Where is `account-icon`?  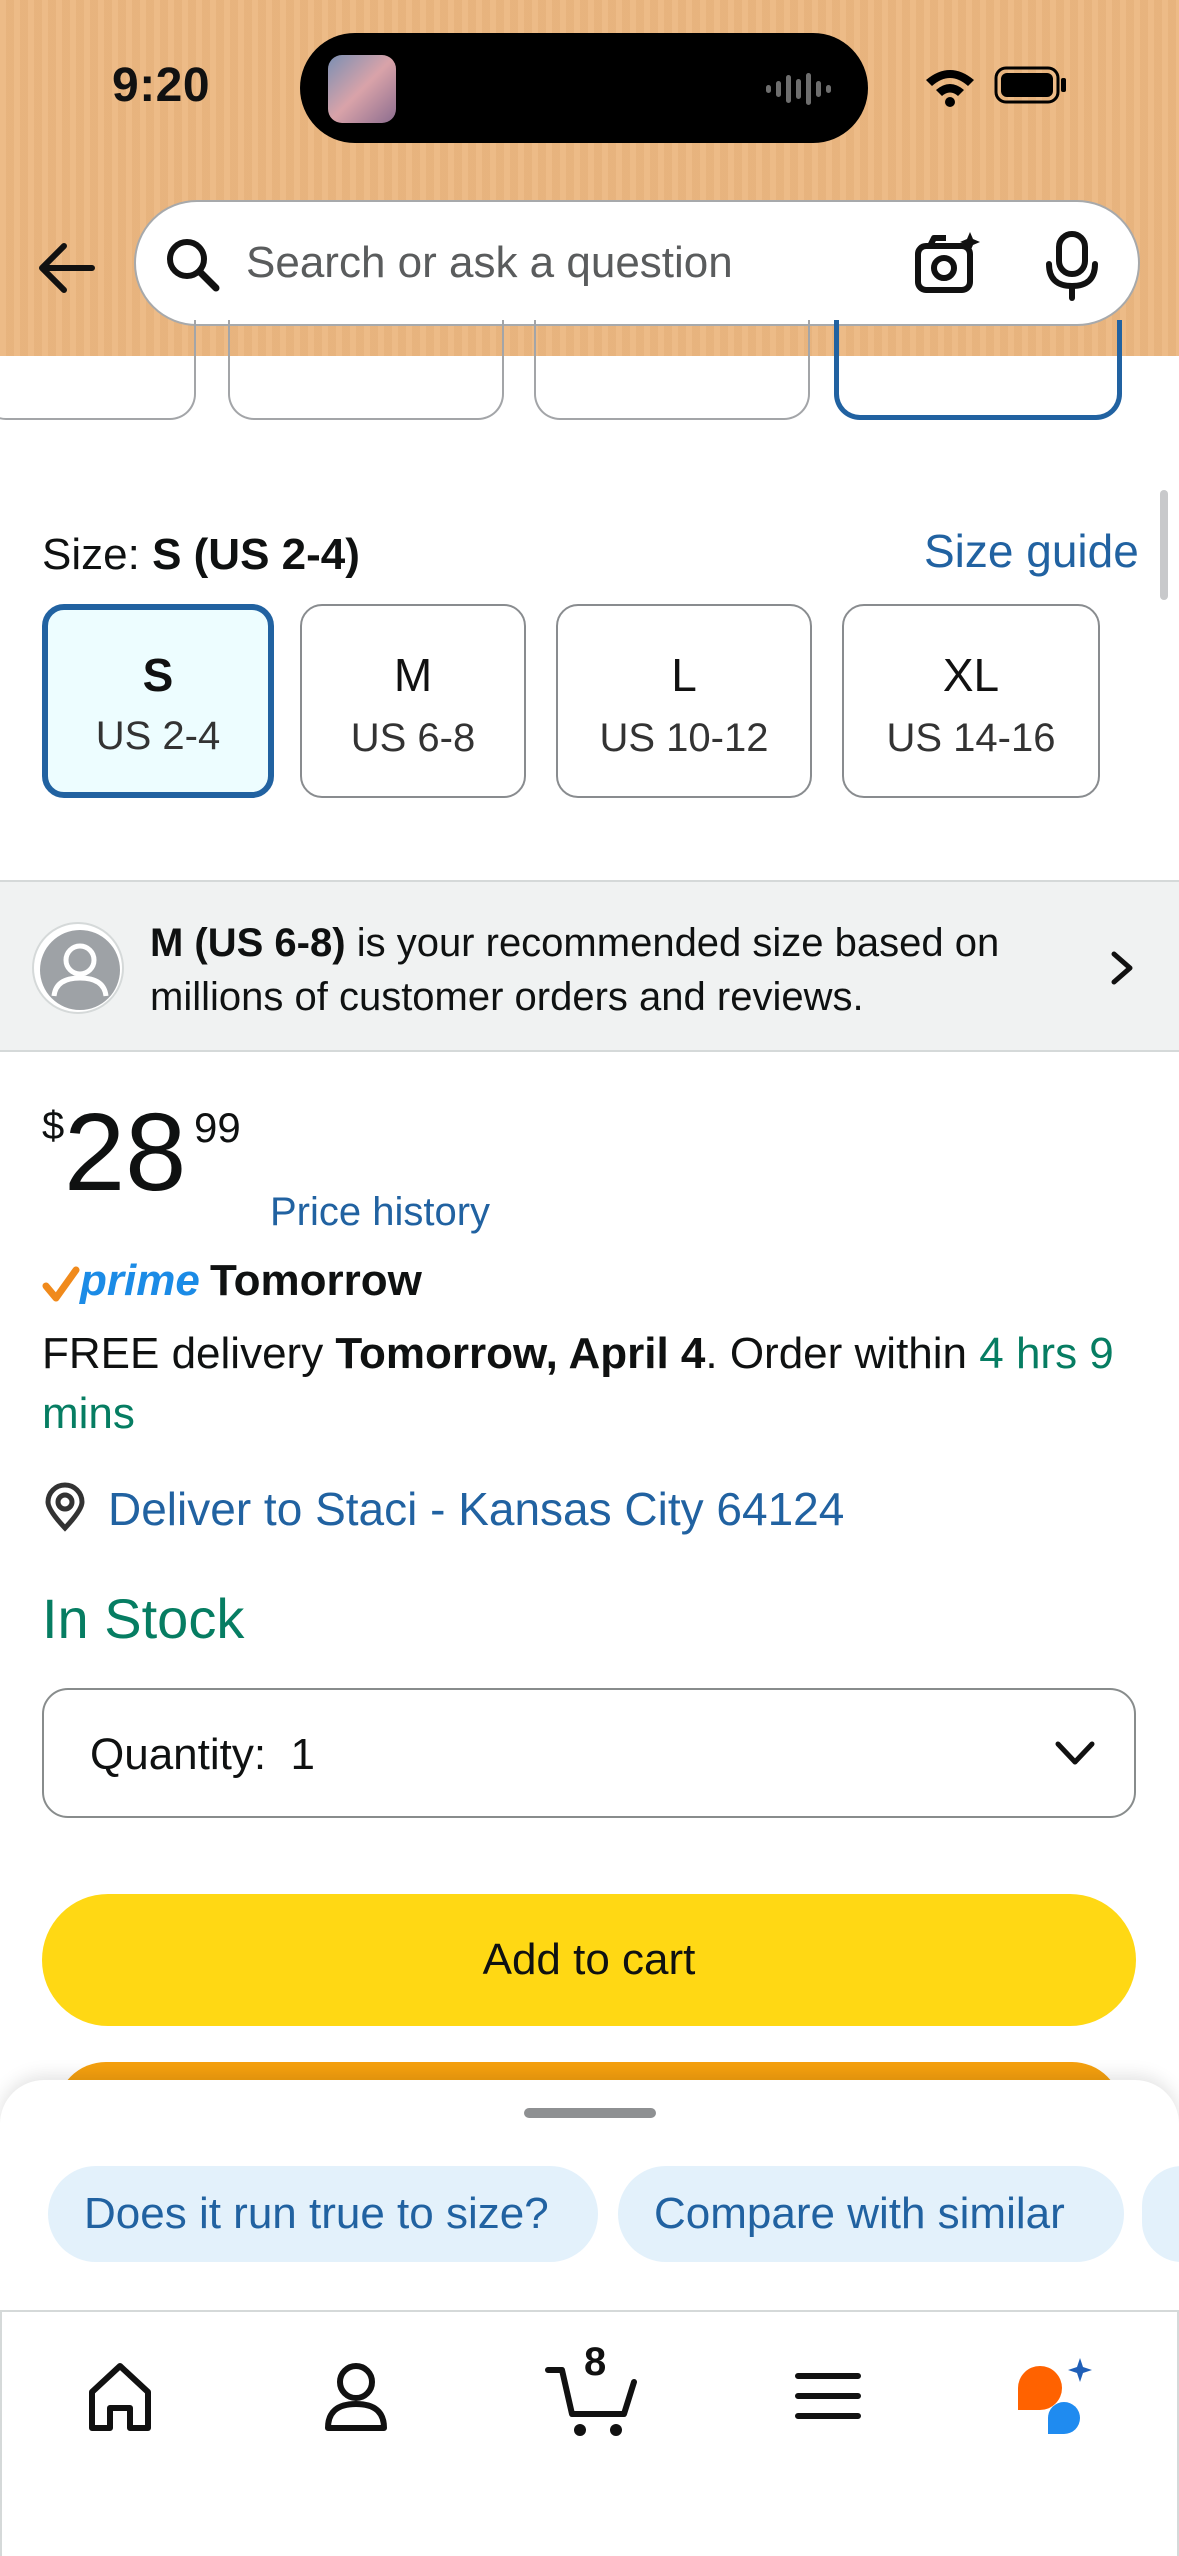
account-icon is located at coordinates (356, 2396).